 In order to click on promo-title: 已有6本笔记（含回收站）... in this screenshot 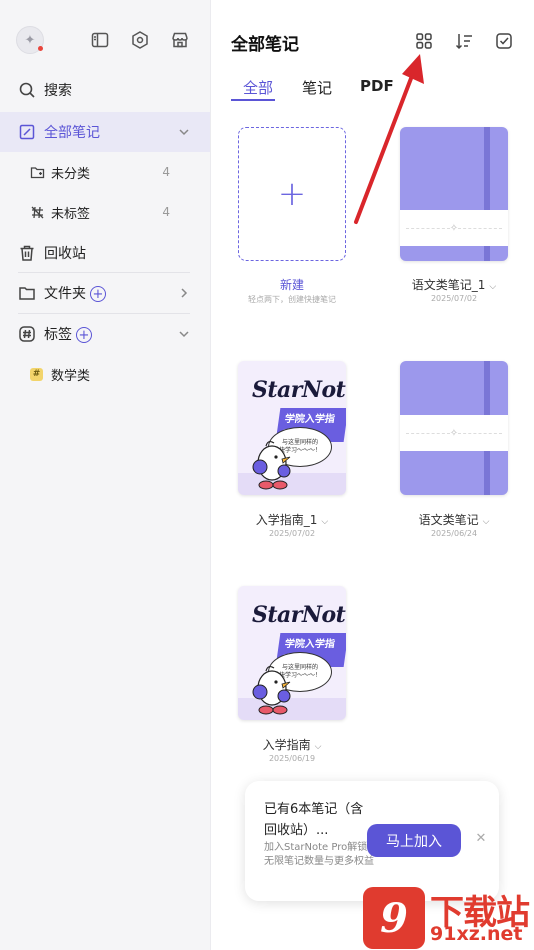, I will do `click(314, 820)`.